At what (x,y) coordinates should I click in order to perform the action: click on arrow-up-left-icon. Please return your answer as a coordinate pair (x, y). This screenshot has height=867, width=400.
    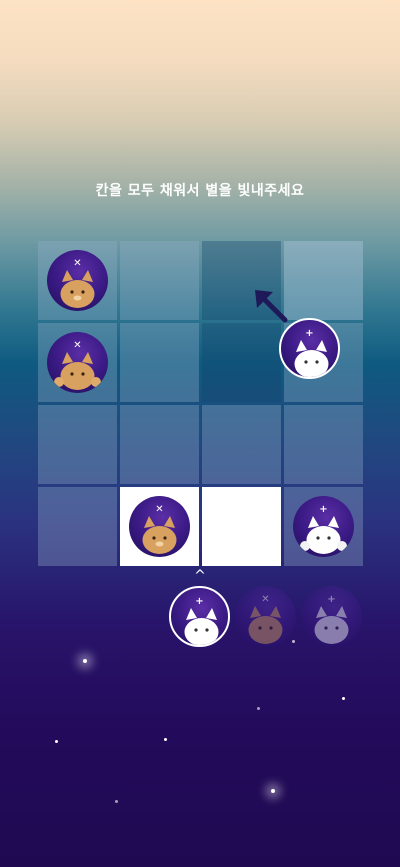
    Looking at the image, I should click on (271, 306).